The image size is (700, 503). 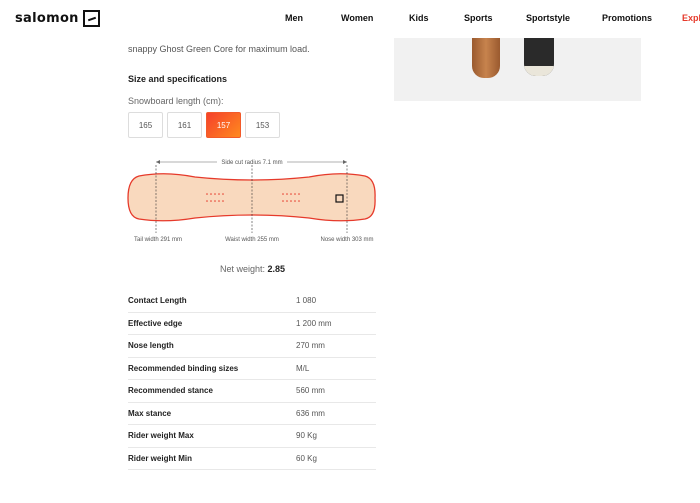 I want to click on product-gallery, so click(x=517, y=69).